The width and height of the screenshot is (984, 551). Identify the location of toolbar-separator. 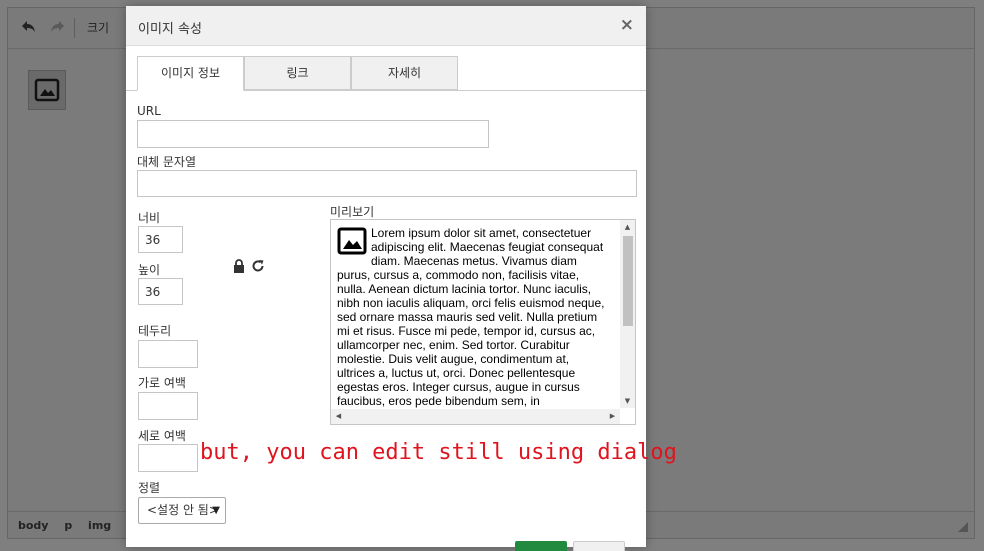
(74, 28).